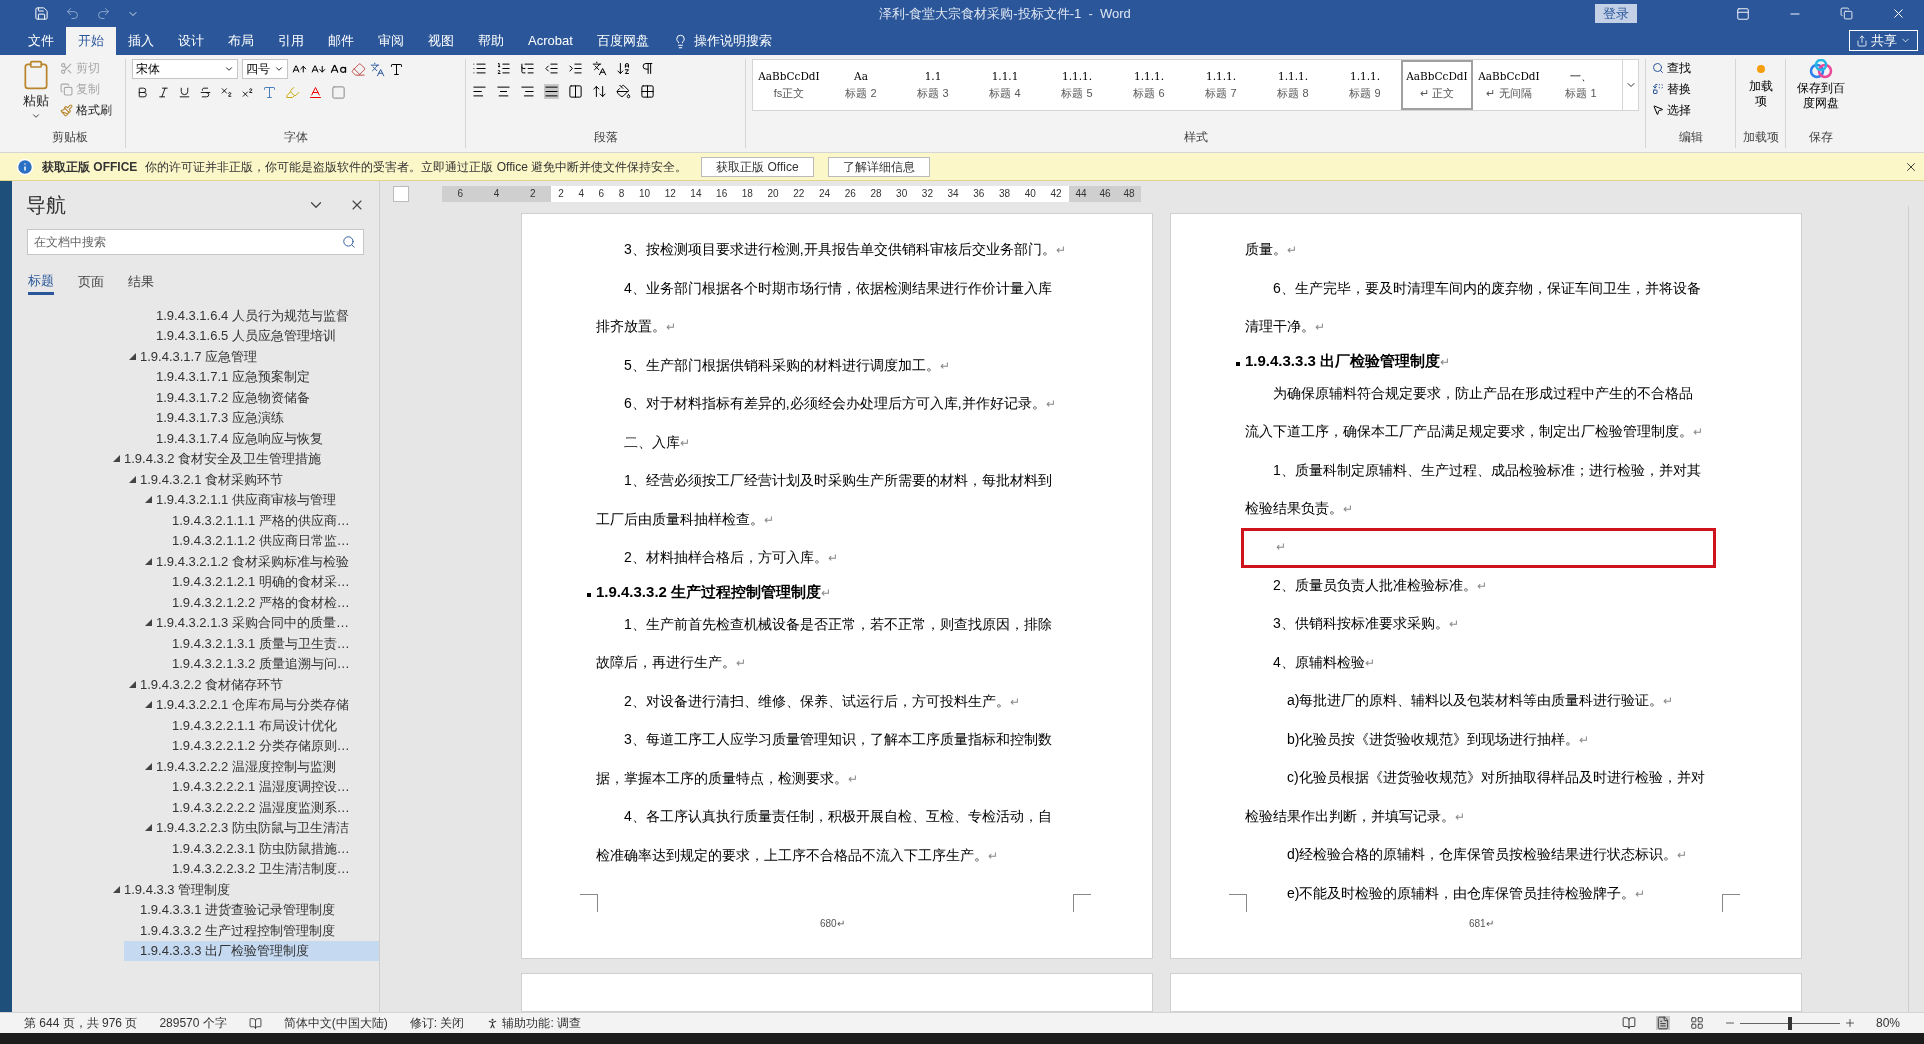 The height and width of the screenshot is (1044, 1924). I want to click on style-gallery-item: 1.1.1. 标题 8, so click(1293, 85).